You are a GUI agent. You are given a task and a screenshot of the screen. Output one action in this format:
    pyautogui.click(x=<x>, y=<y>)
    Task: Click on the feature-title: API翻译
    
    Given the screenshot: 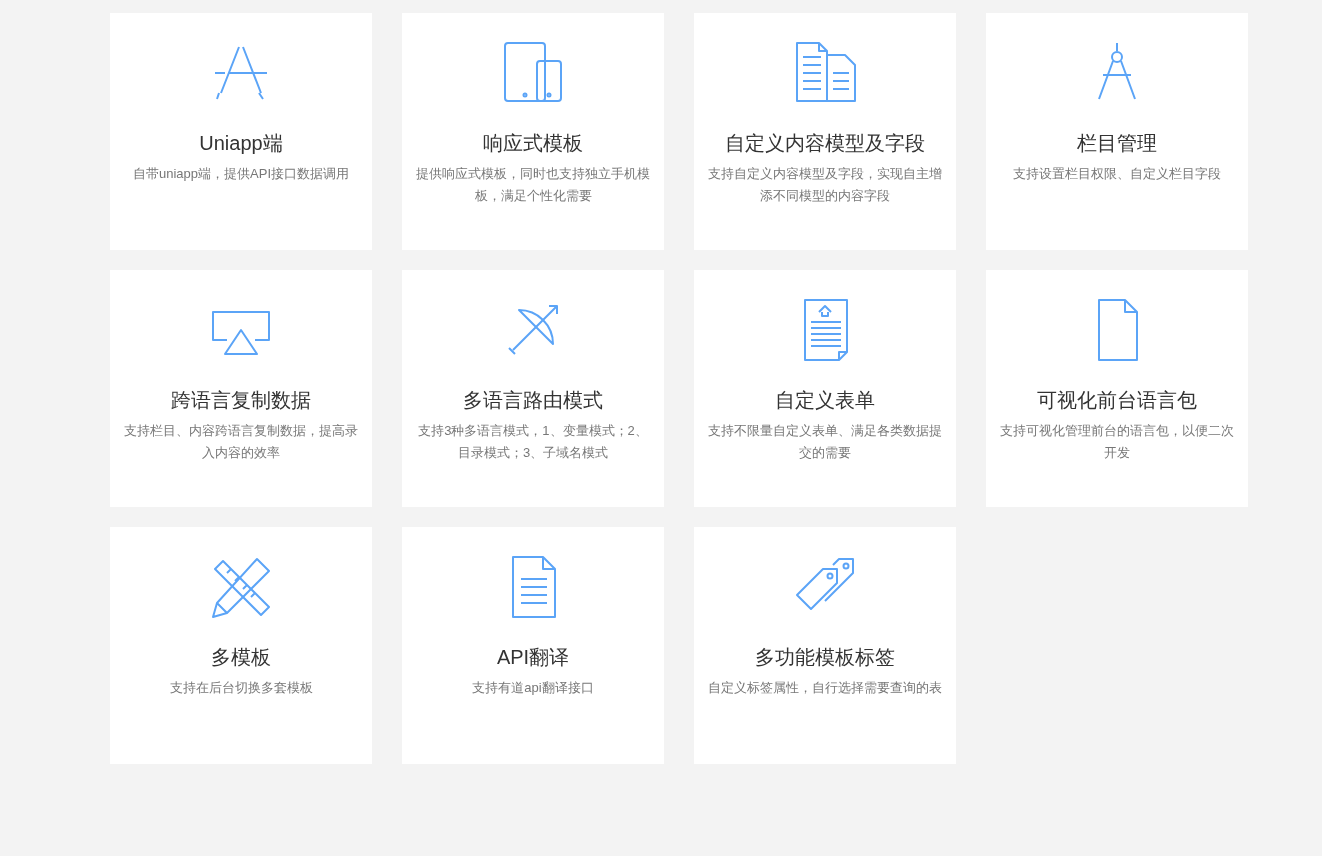 What is the action you would take?
    pyautogui.click(x=533, y=657)
    